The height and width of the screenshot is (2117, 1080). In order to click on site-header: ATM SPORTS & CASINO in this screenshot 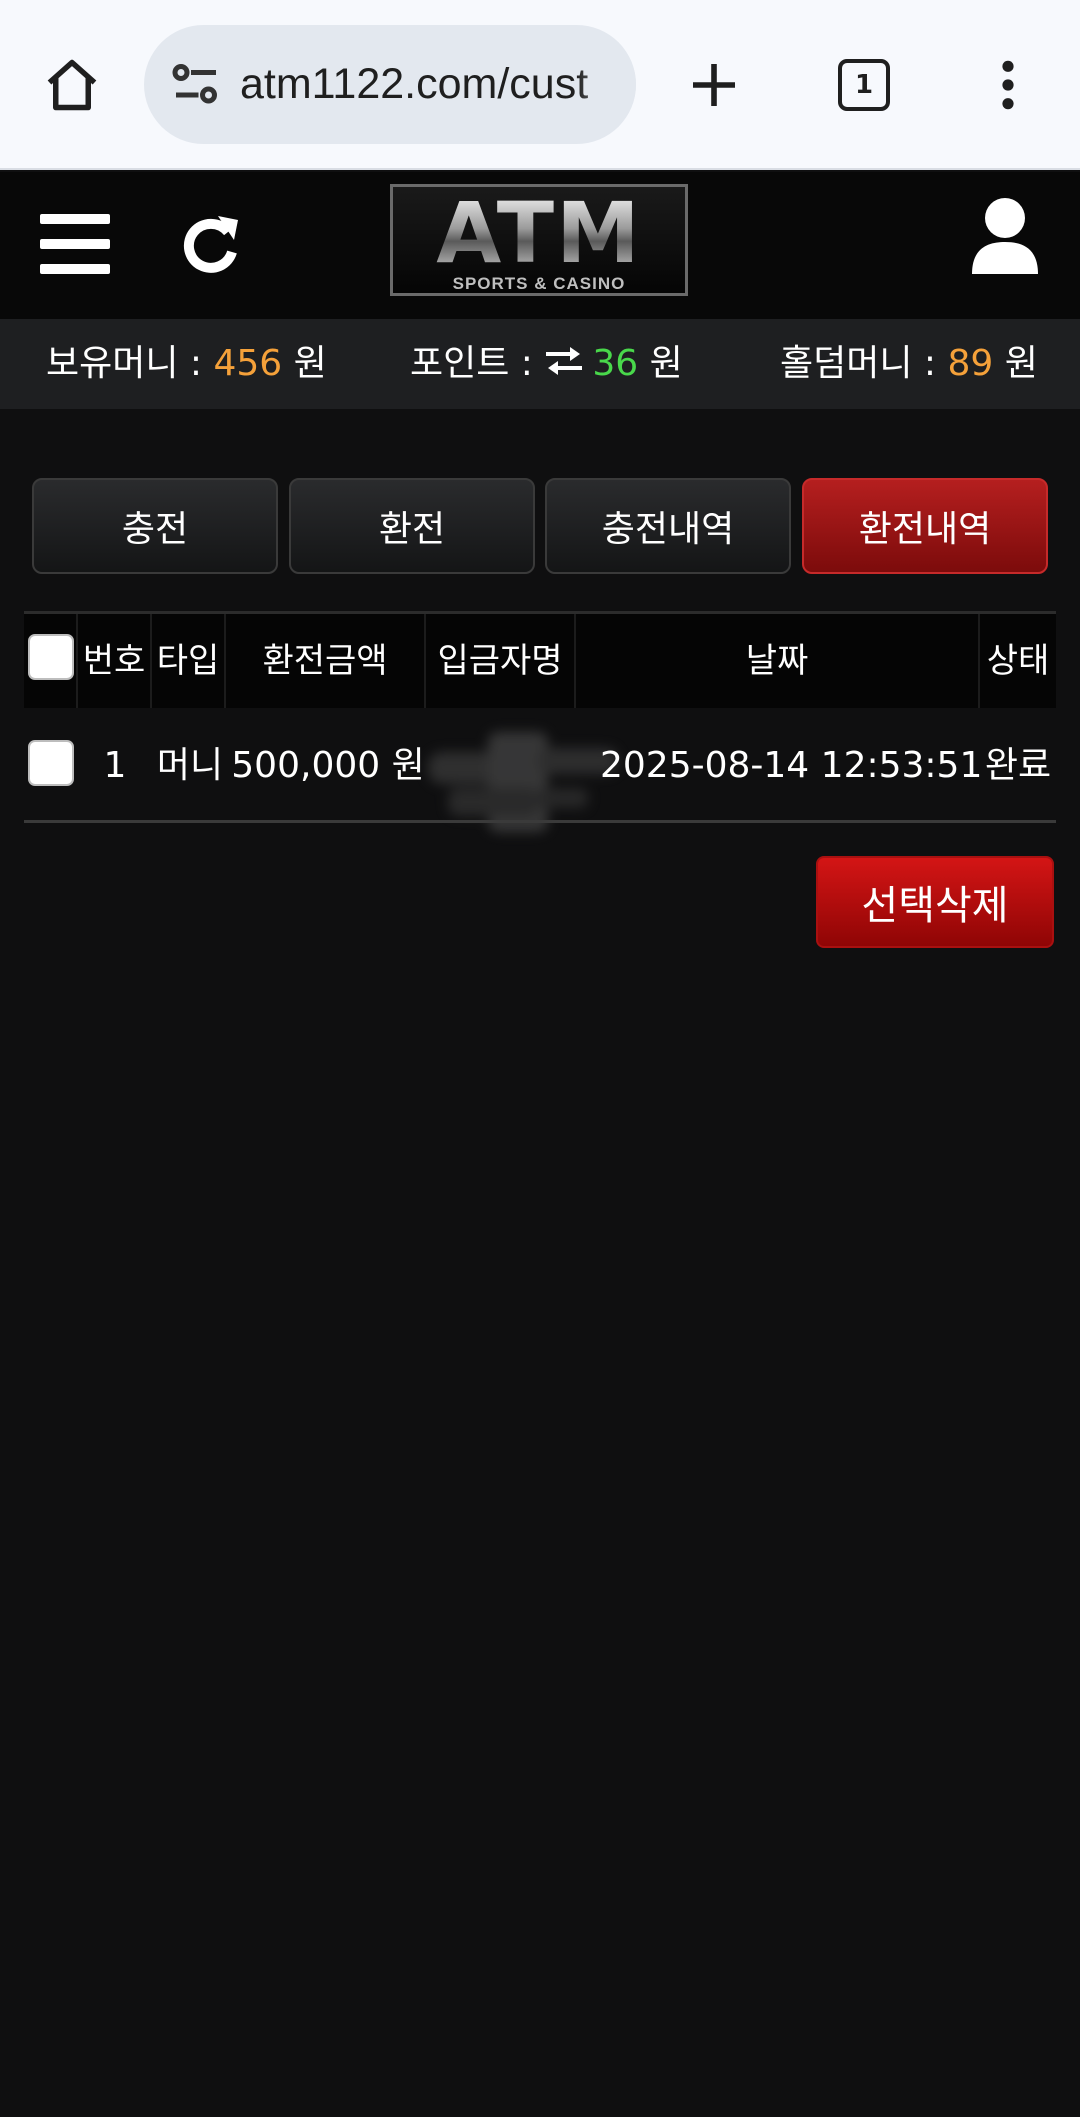, I will do `click(540, 245)`.